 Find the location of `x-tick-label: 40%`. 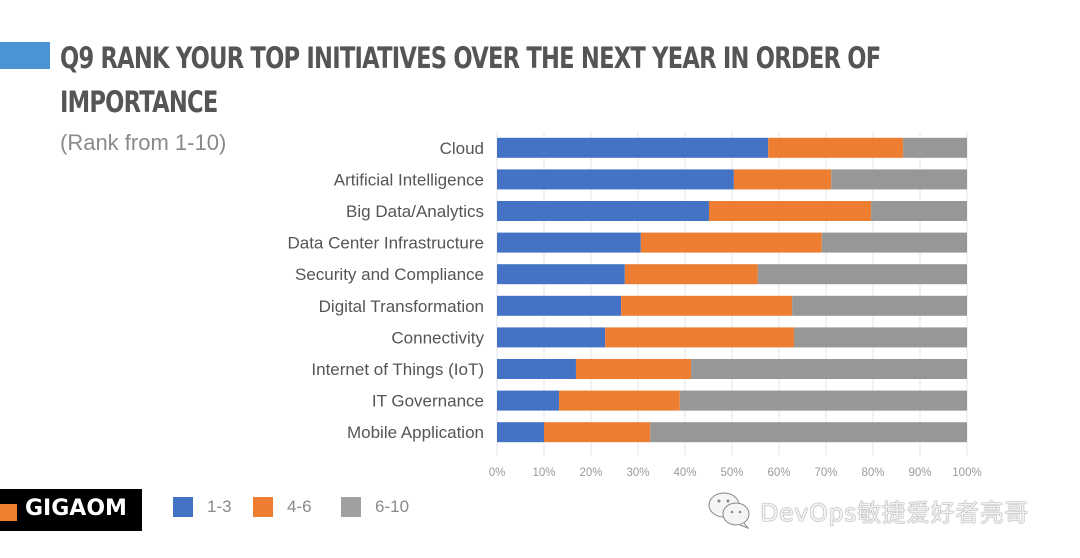

x-tick-label: 40% is located at coordinates (684, 473).